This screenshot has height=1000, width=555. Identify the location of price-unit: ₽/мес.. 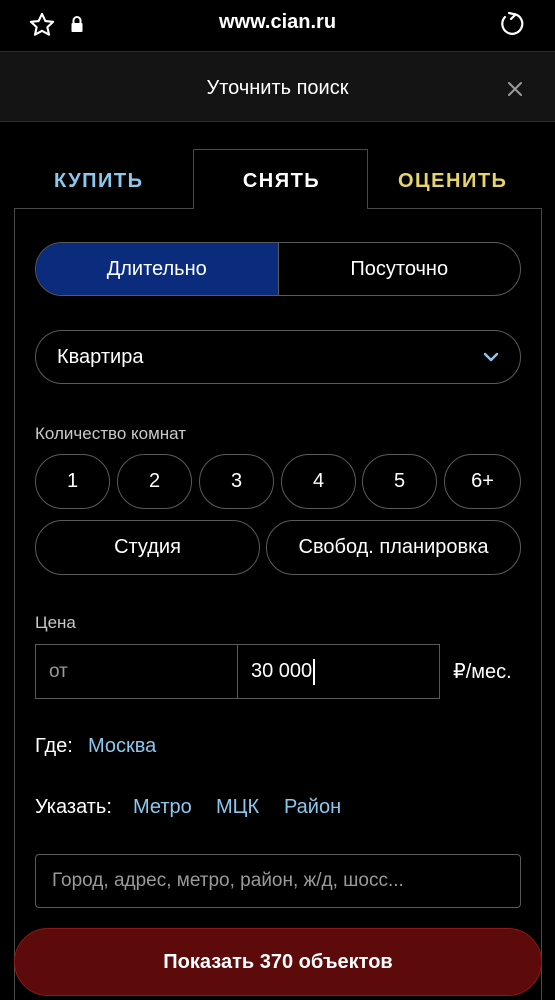
(482, 672).